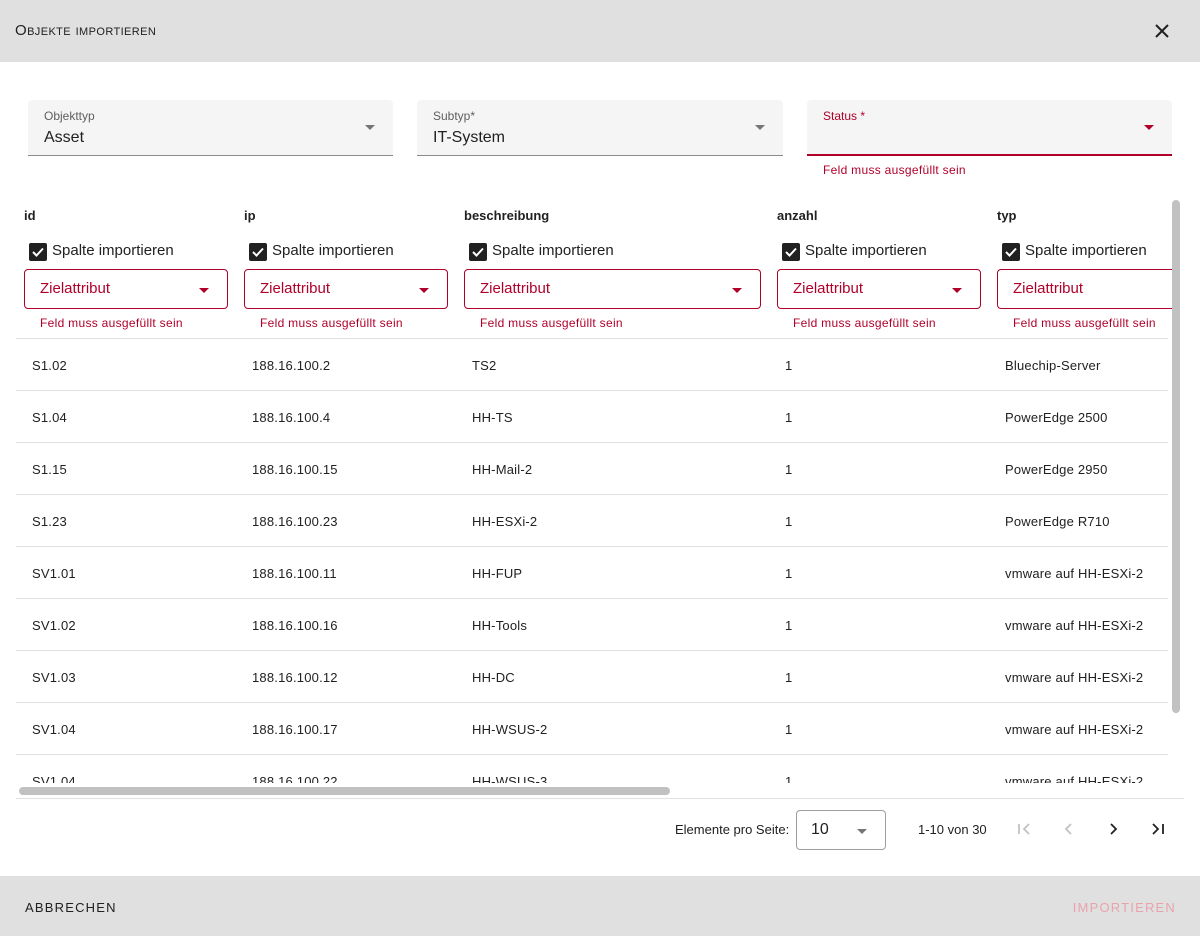 Image resolution: width=1200 pixels, height=936 pixels. I want to click on cell-ip: 188.16.100.23, so click(295, 521).